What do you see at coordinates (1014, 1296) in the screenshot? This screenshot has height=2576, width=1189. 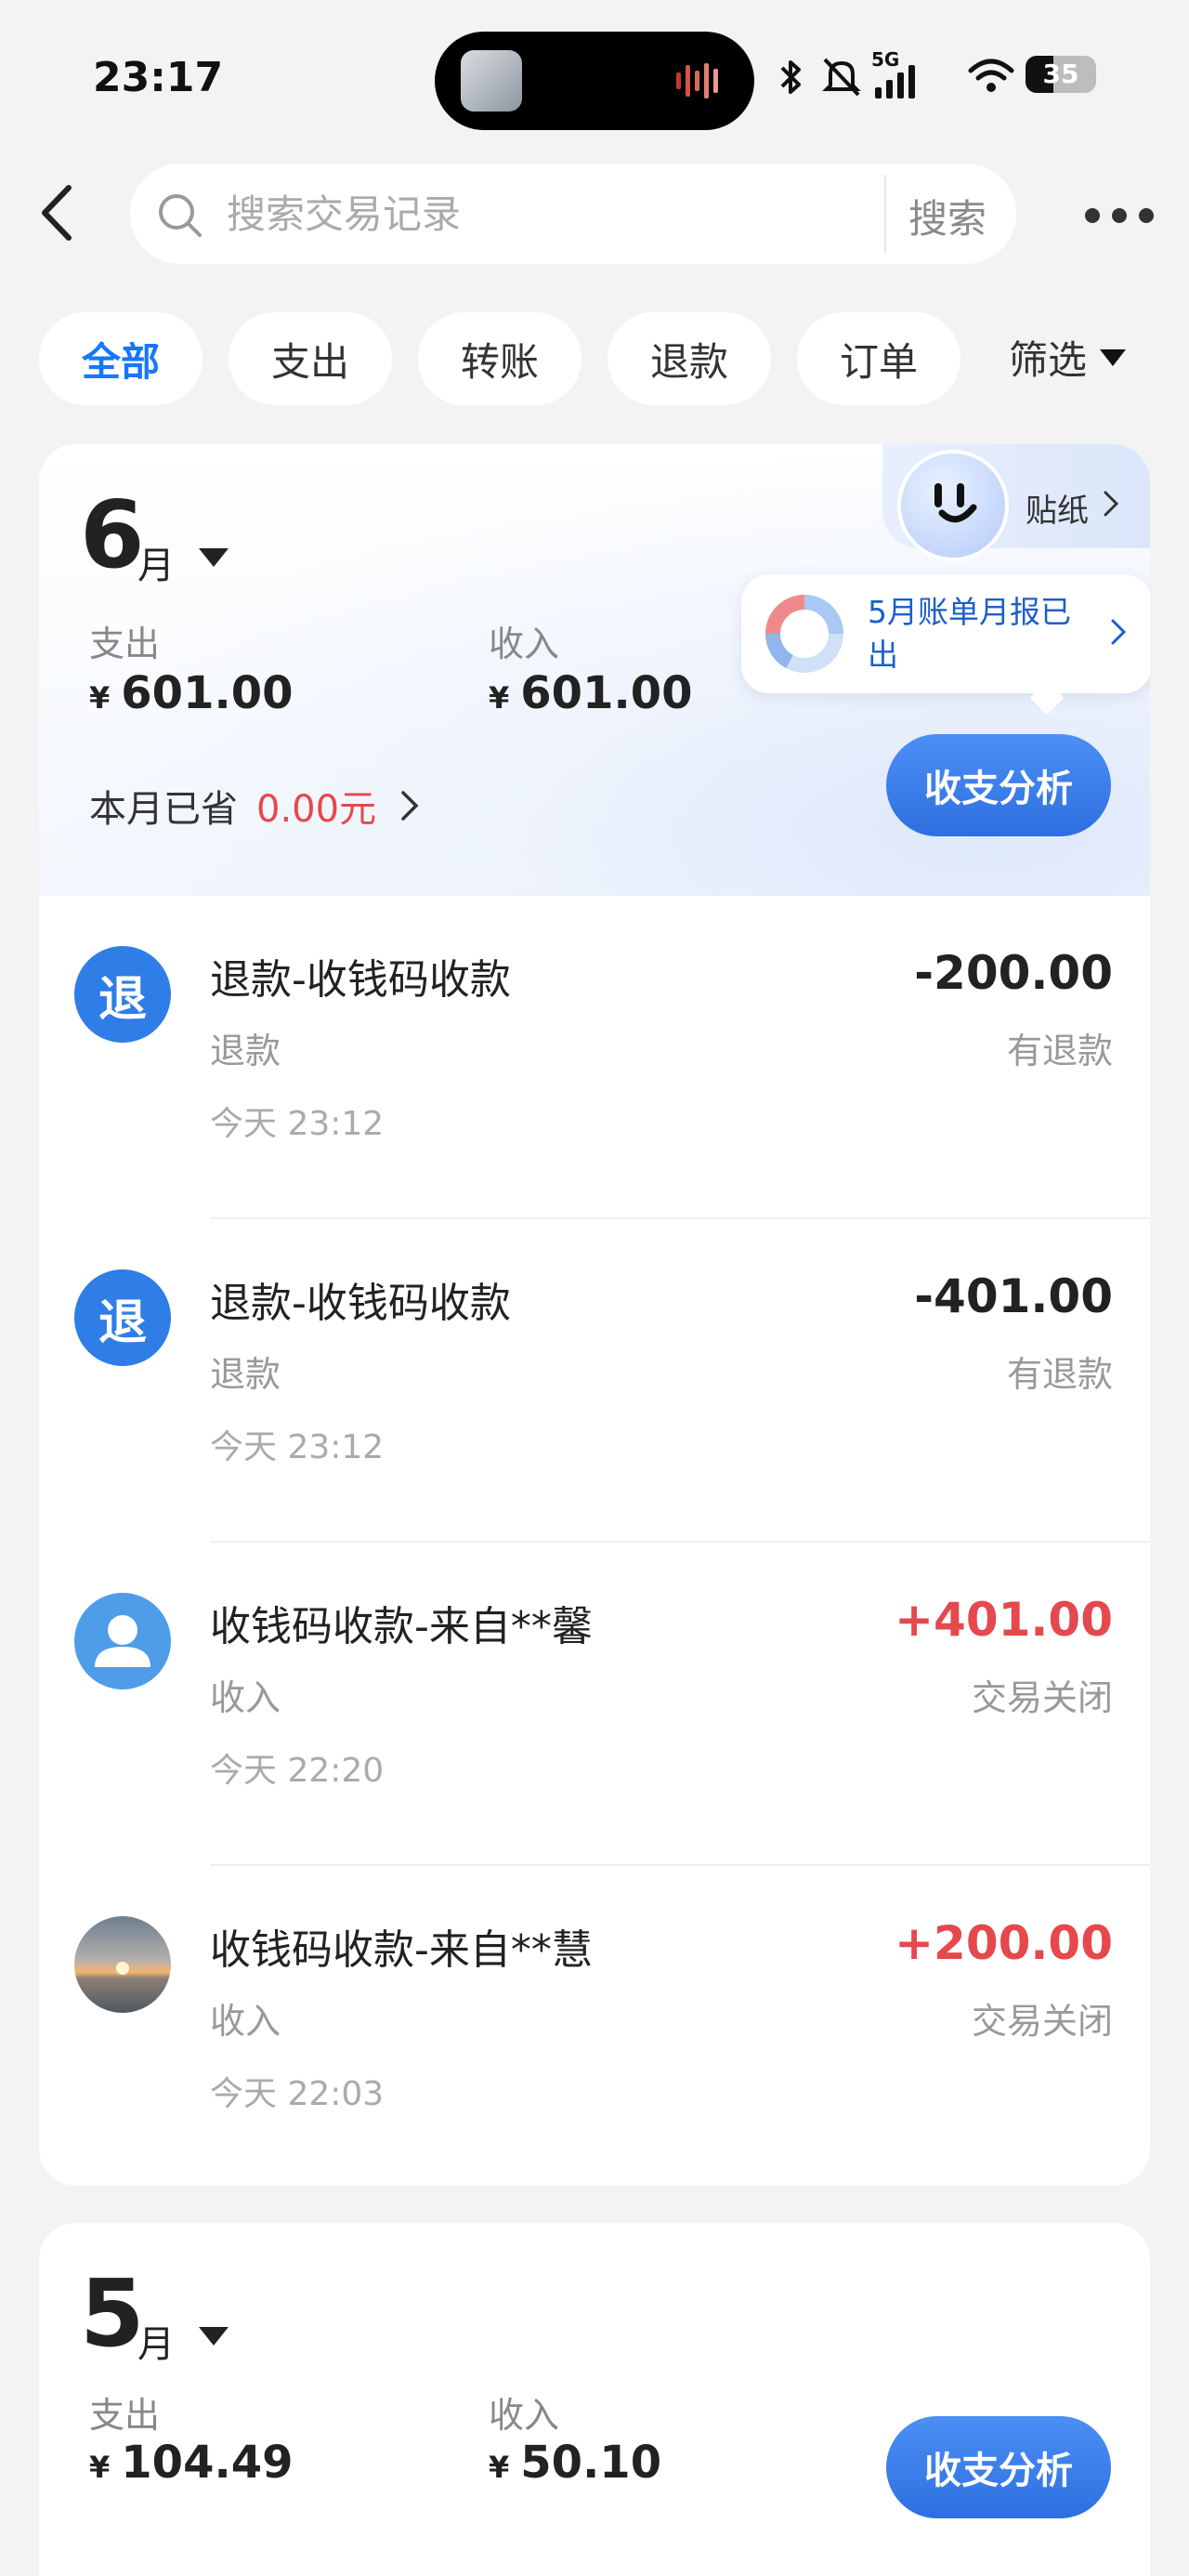 I see `transaction-amount: -401.00` at bounding box center [1014, 1296].